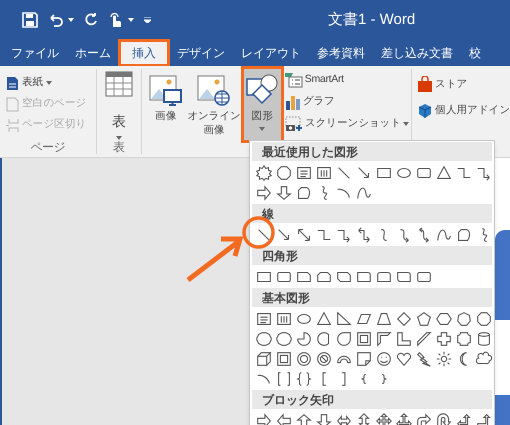 The image size is (510, 425). I want to click on ribbon-button: ストア, so click(463, 84).